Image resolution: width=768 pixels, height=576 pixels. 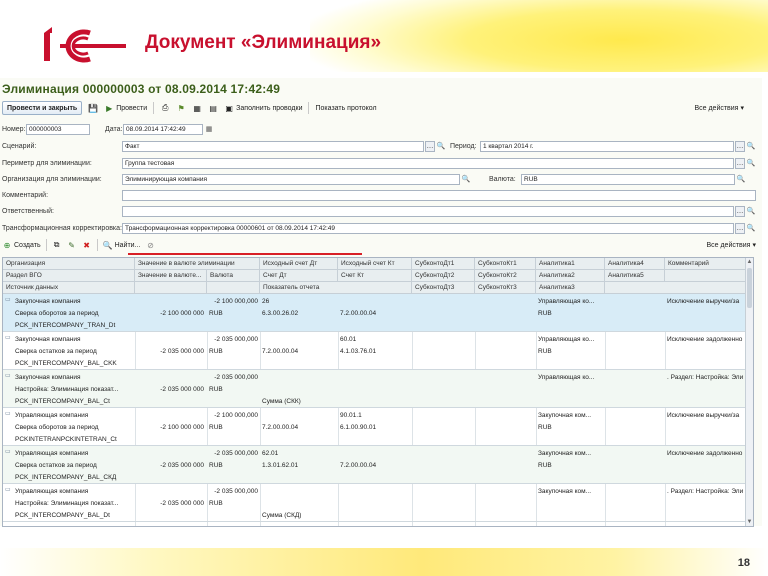 I want to click on cell-src-kt, so click(x=375, y=377).